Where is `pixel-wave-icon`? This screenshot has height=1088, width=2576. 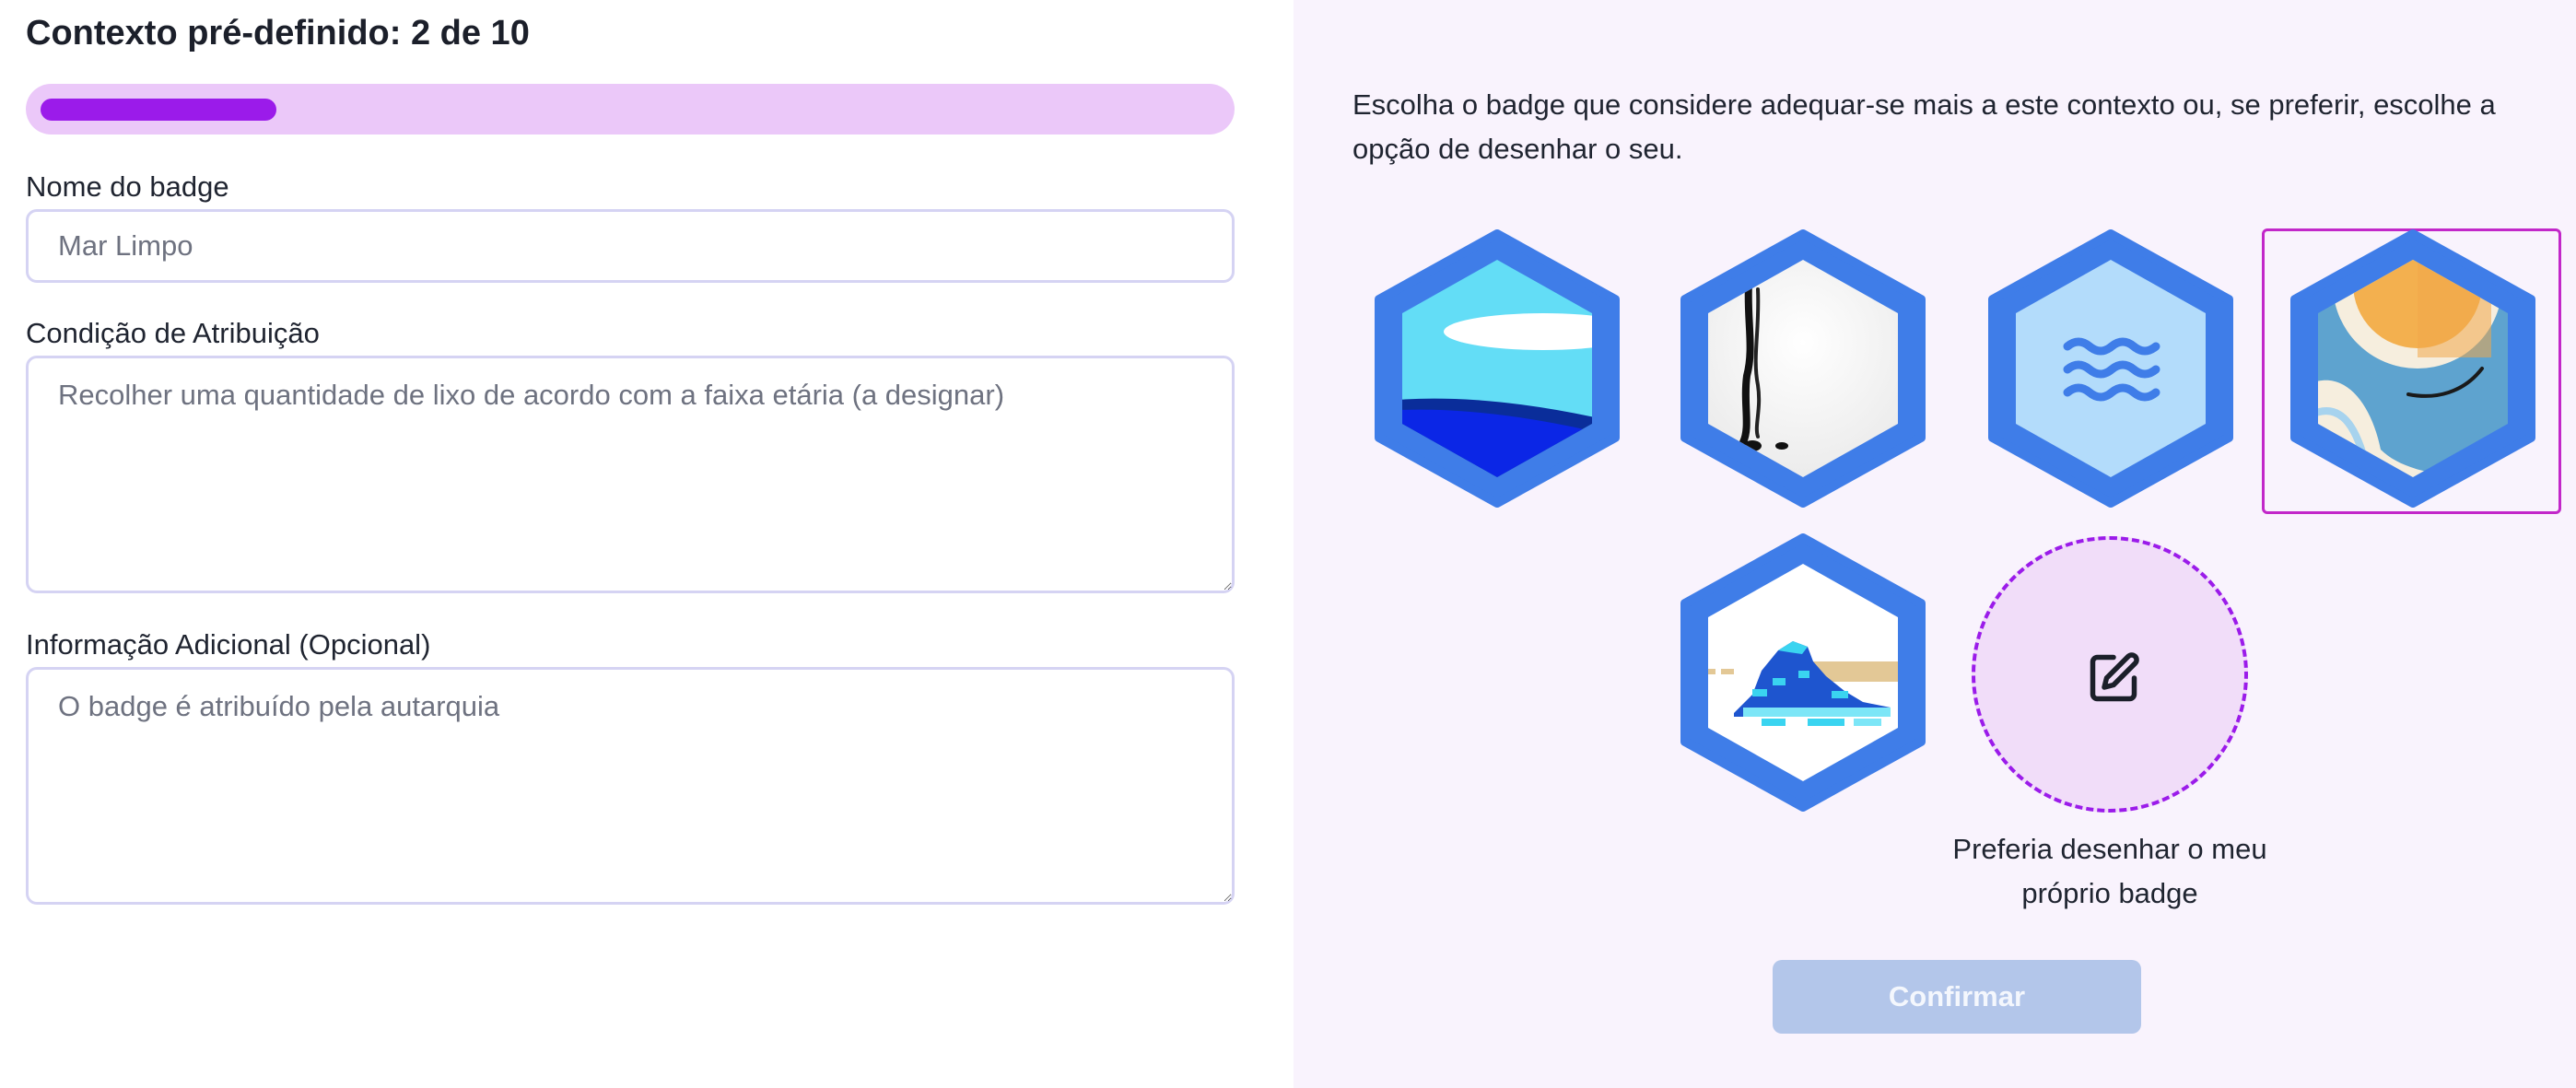
pixel-wave-icon is located at coordinates (1803, 672).